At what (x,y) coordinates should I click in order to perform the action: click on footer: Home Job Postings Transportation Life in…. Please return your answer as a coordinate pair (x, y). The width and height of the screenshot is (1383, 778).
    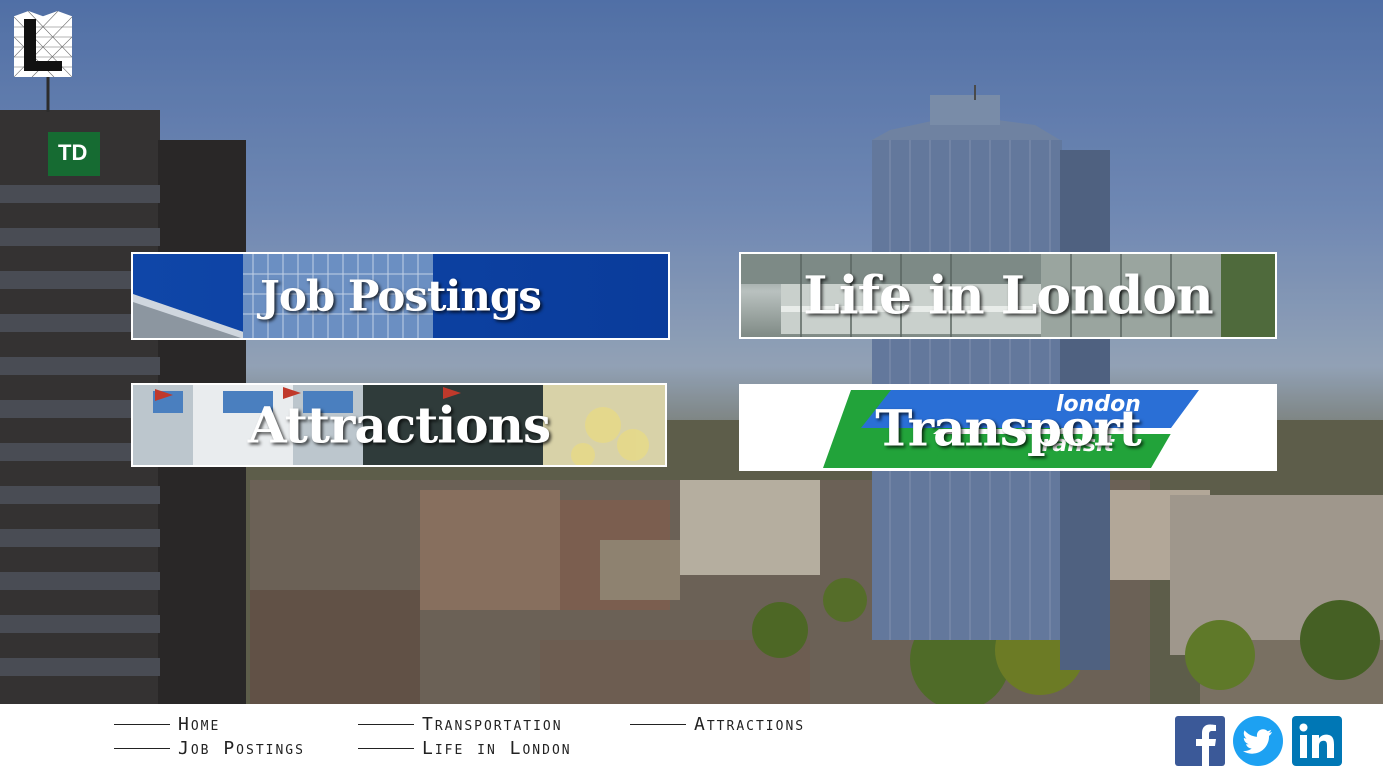
    Looking at the image, I should click on (691, 741).